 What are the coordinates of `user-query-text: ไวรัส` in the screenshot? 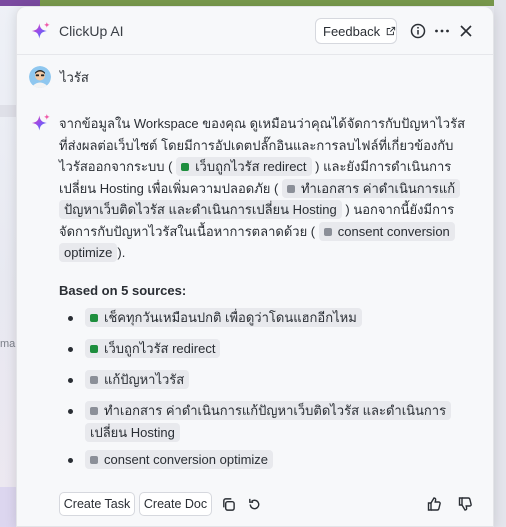 It's located at (74, 77).